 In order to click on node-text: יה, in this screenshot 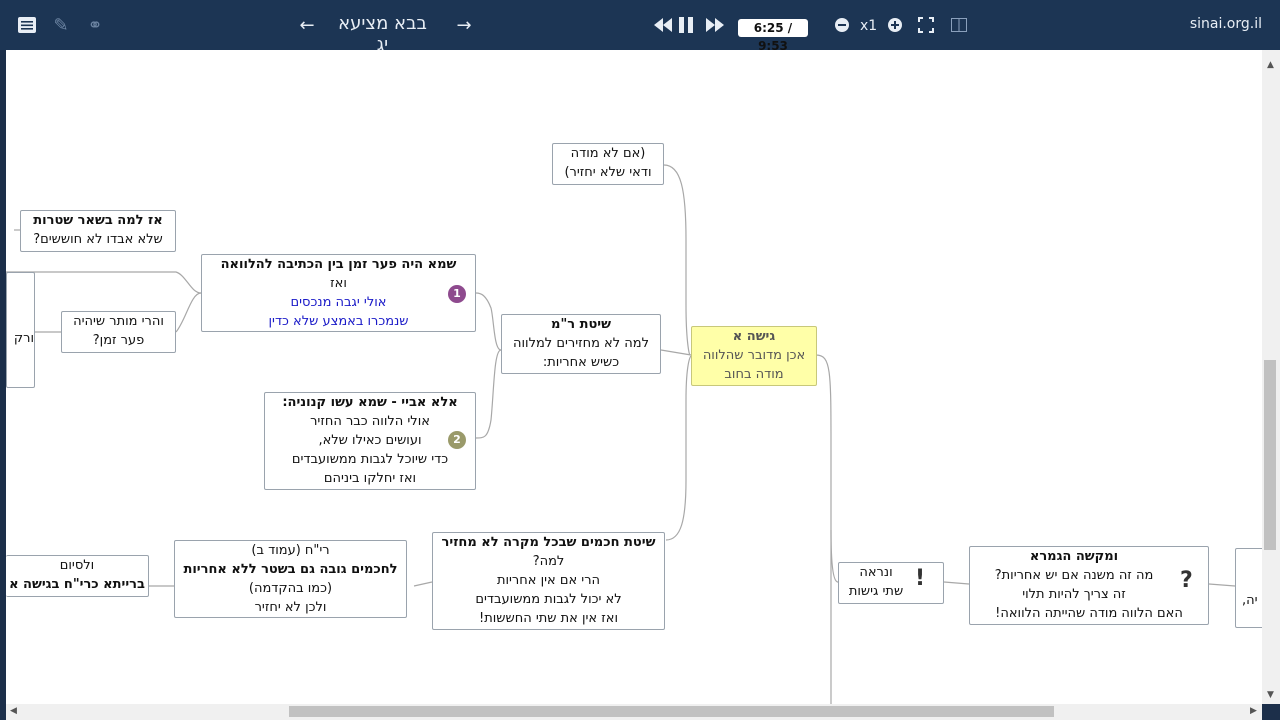, I will do `click(1250, 600)`.